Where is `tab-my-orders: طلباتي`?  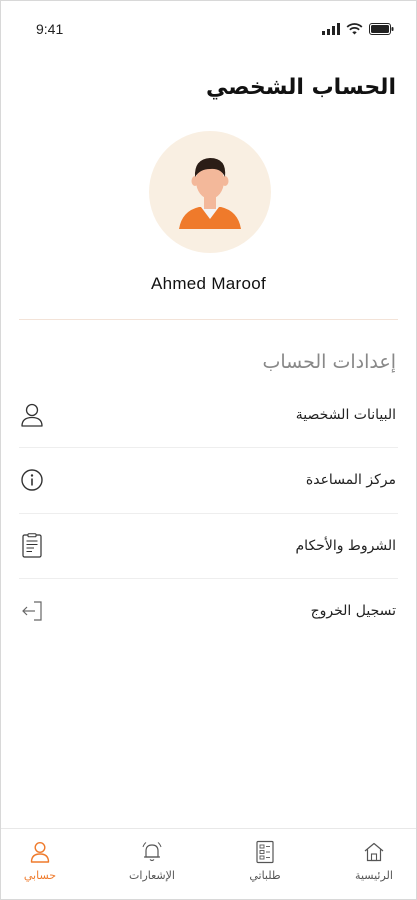
tab-my-orders: طلباتي is located at coordinates (265, 860).